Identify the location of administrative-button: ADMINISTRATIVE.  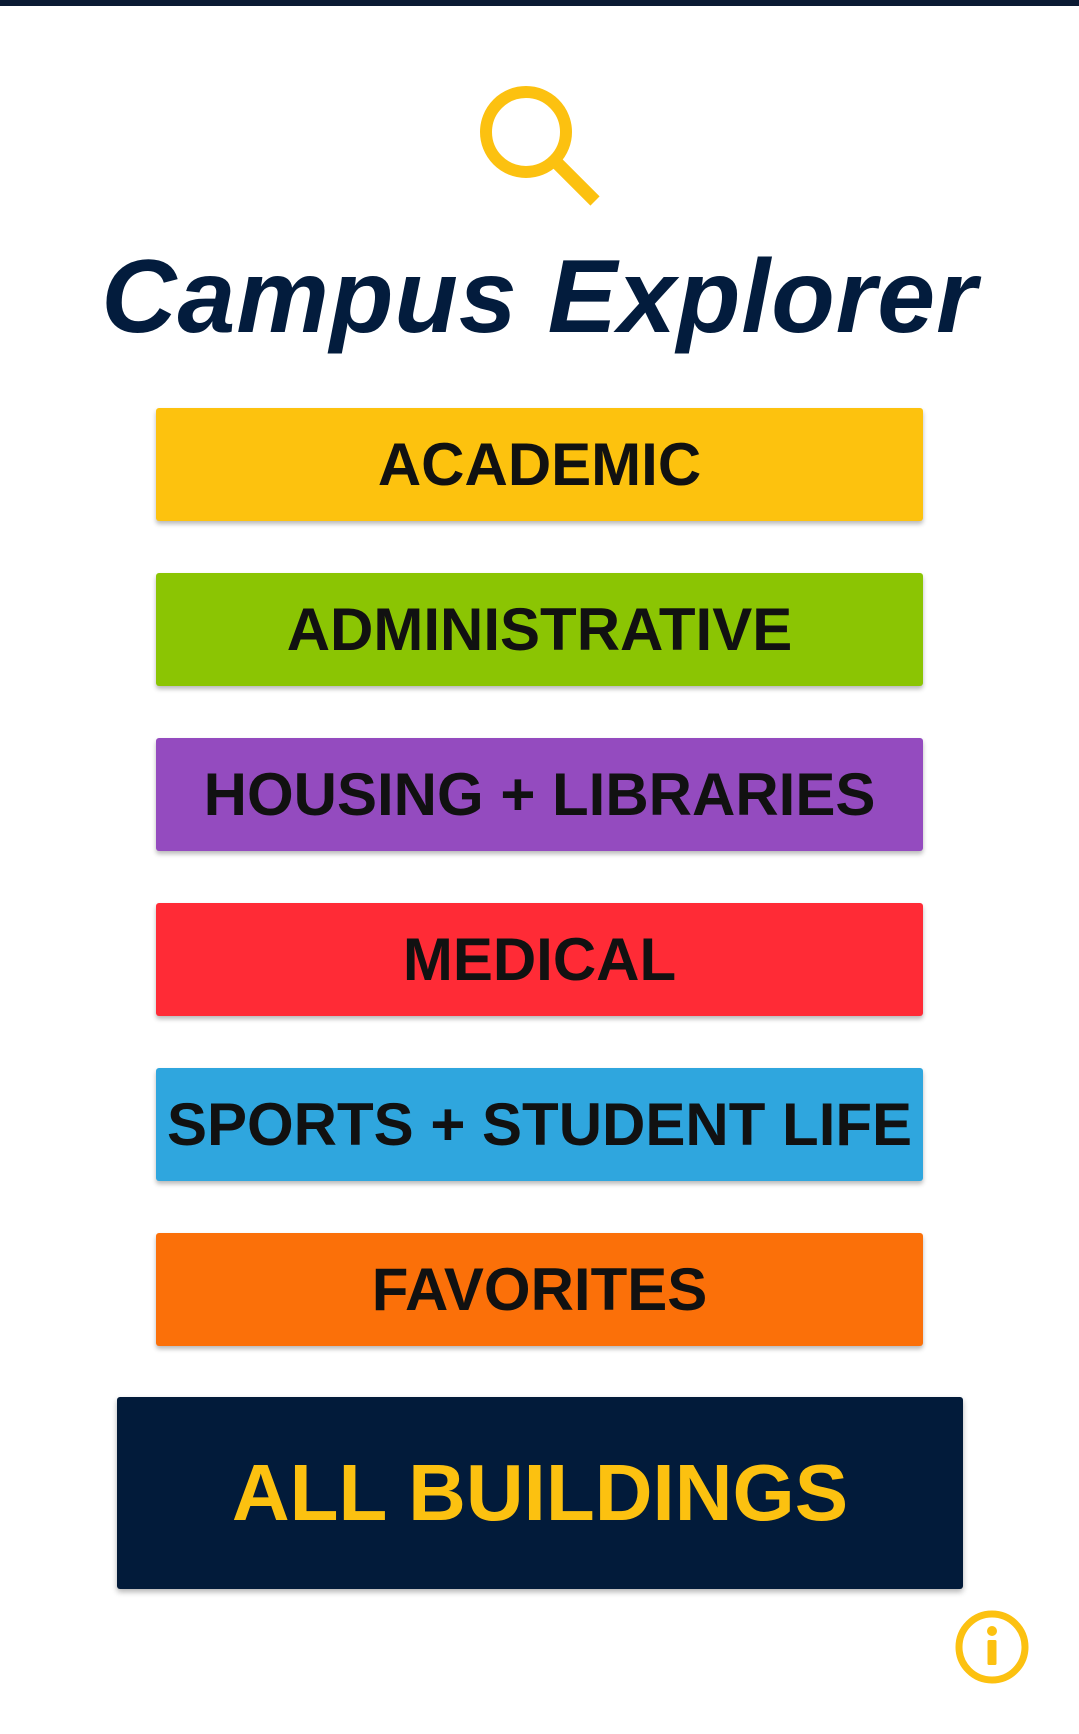
(539, 629).